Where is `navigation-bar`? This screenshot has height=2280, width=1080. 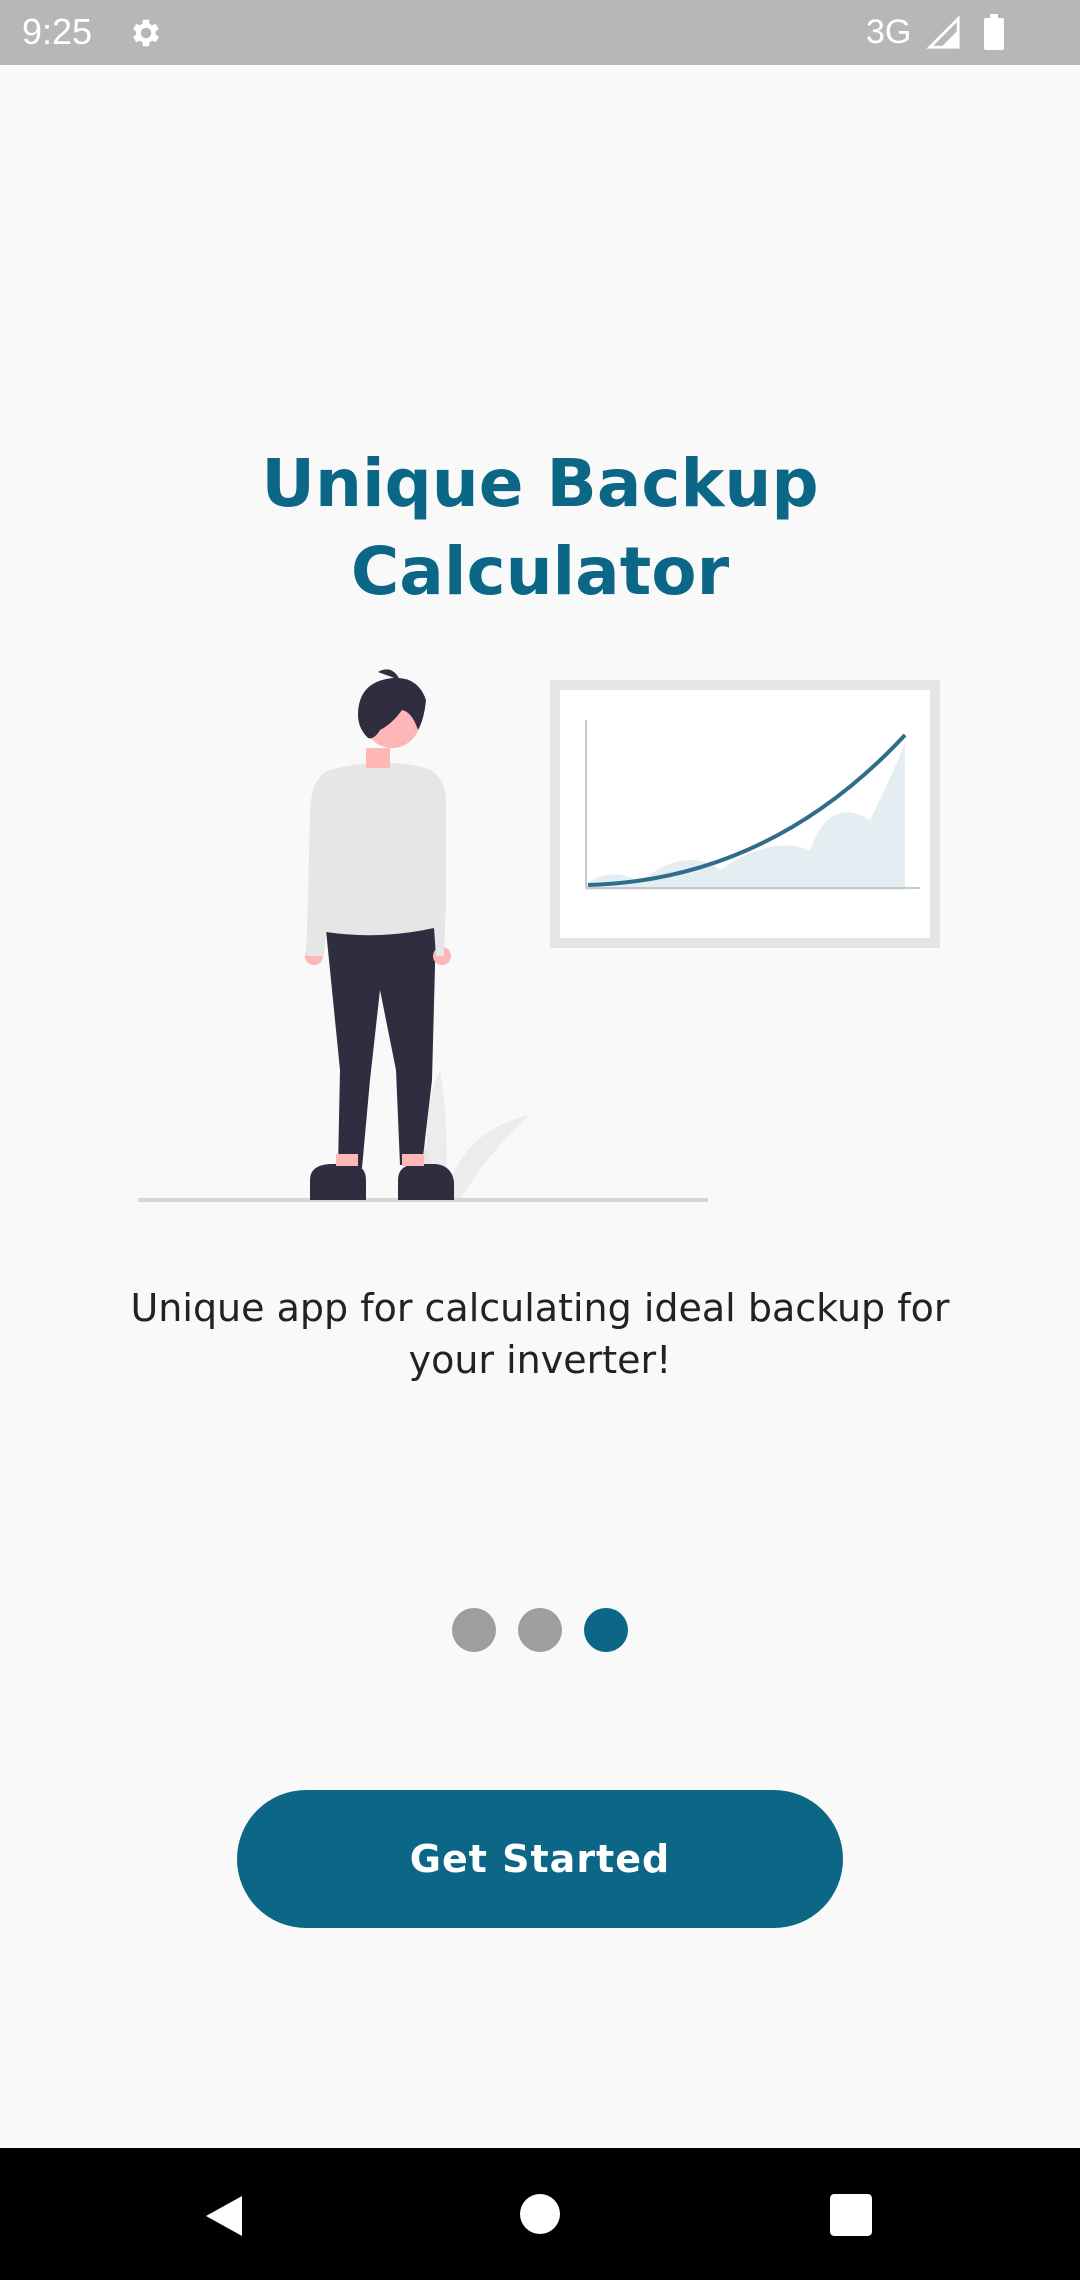 navigation-bar is located at coordinates (540, 2214).